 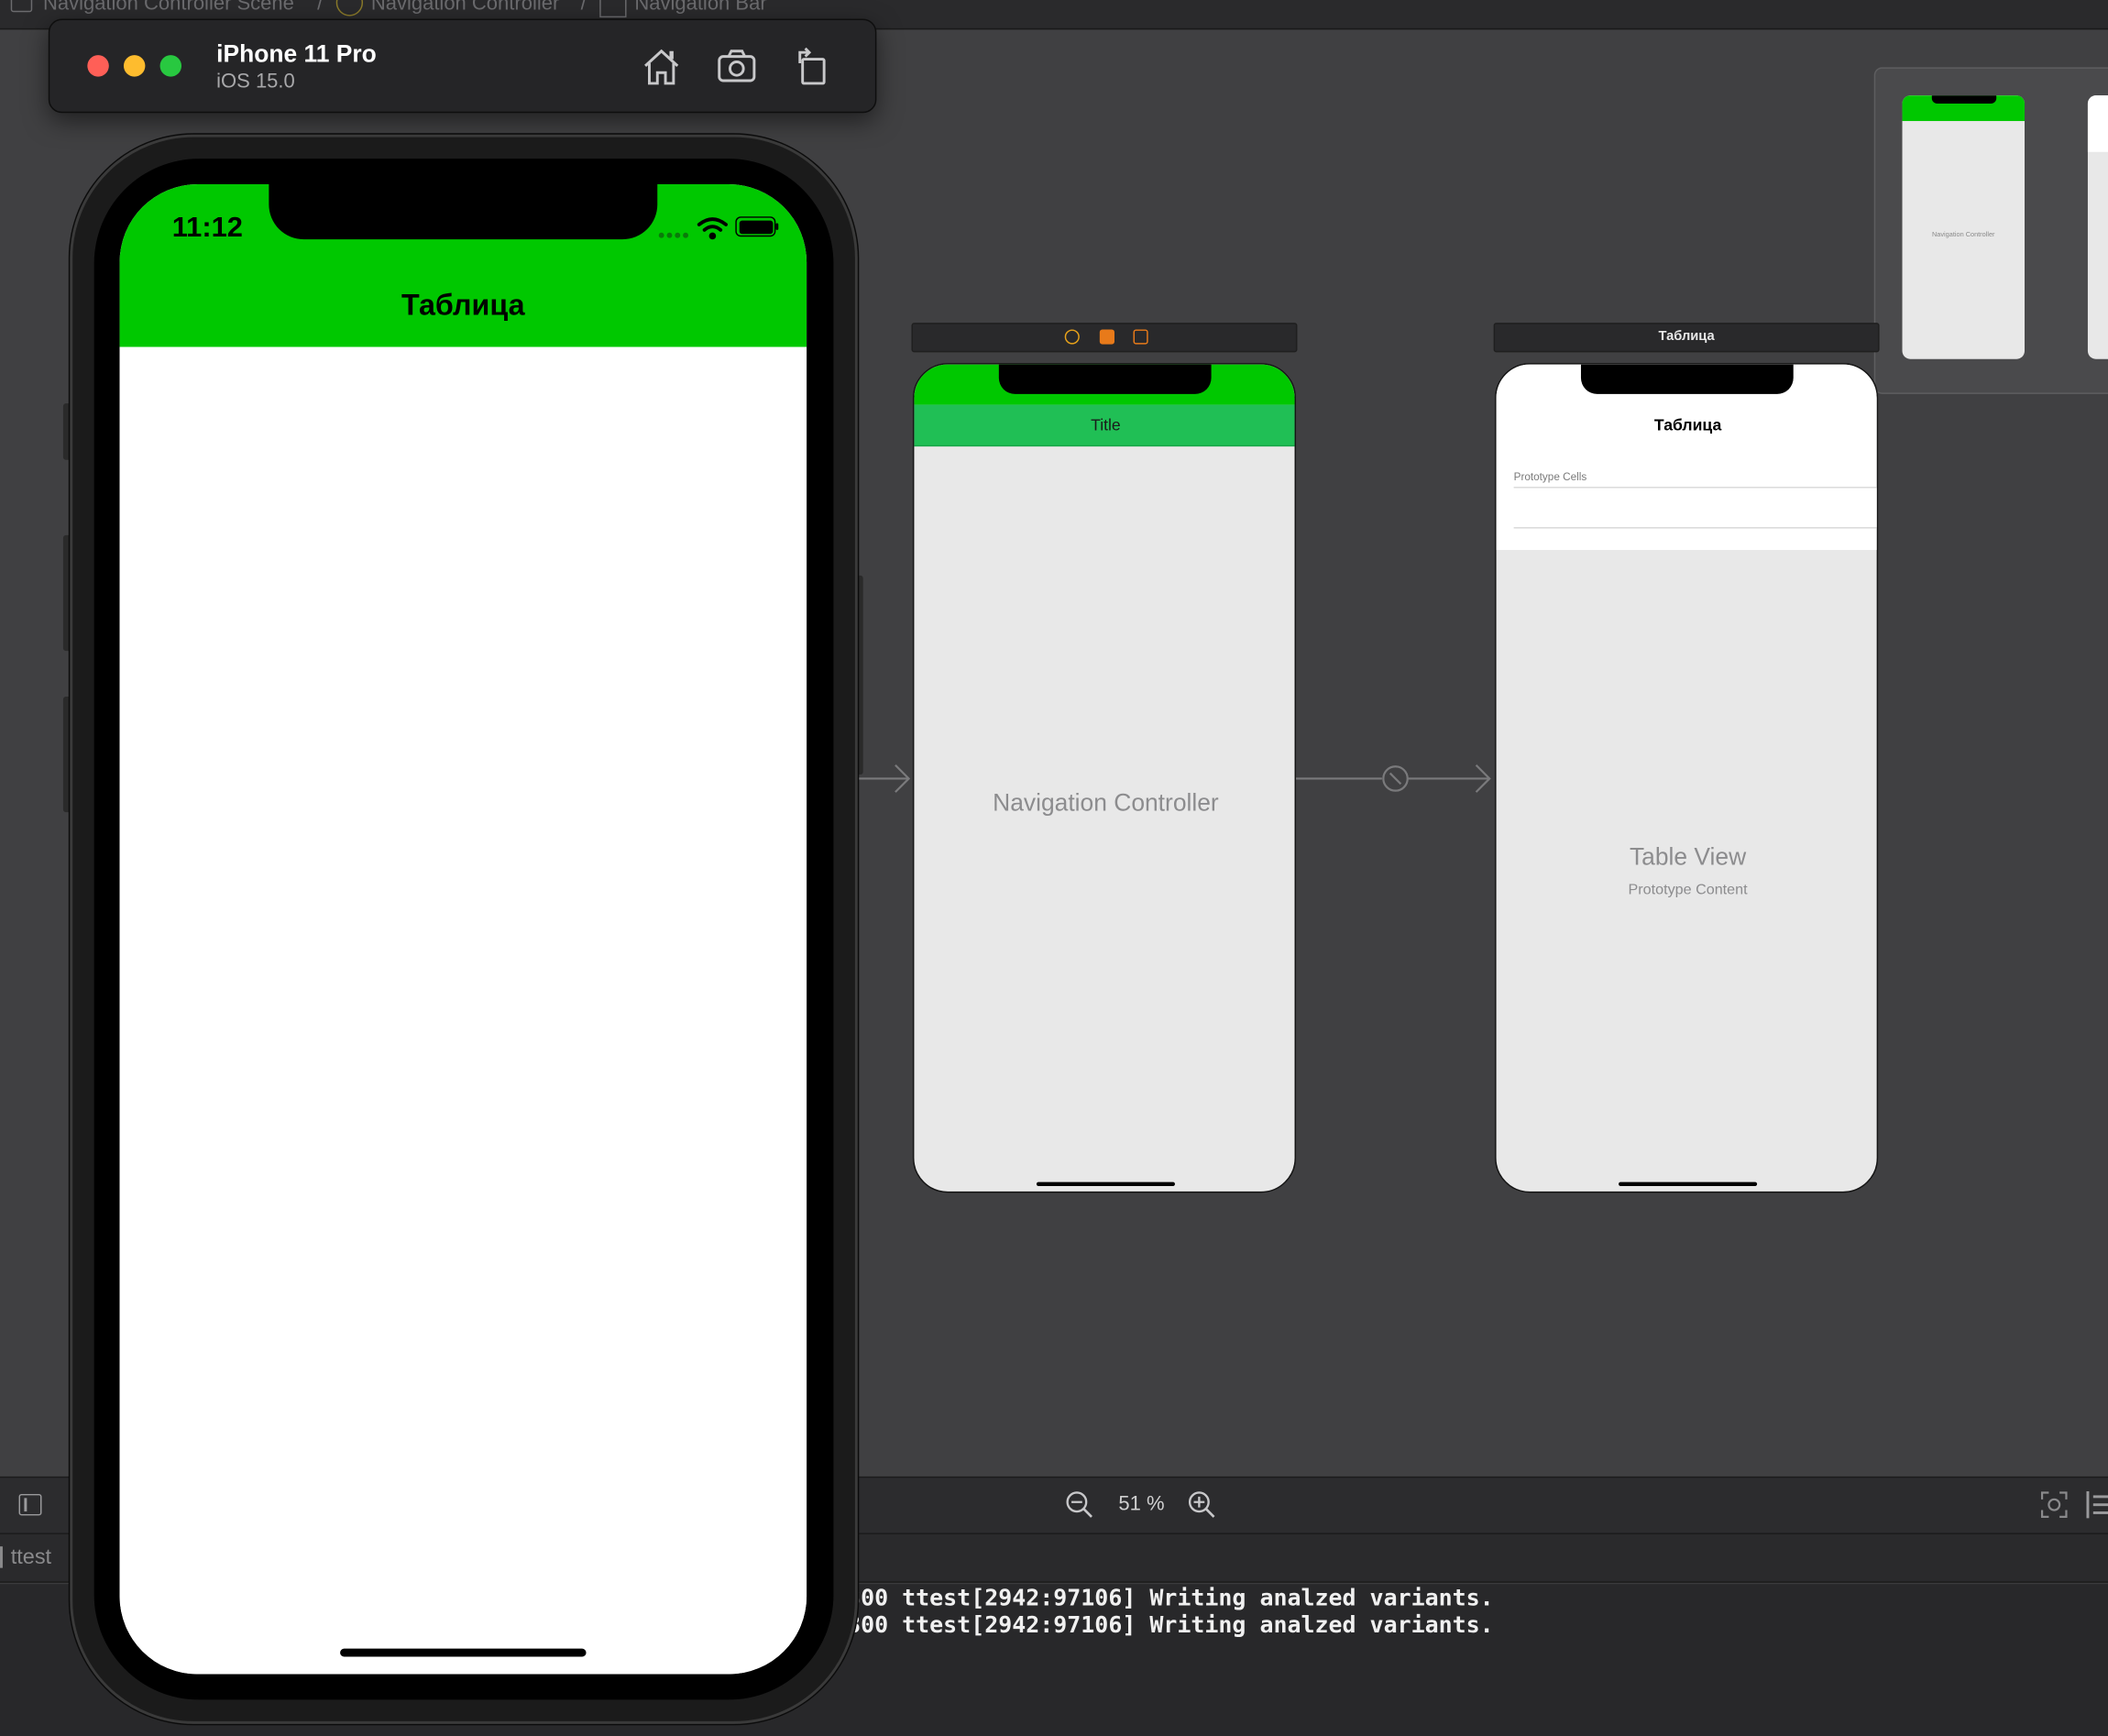 I want to click on scene-dock-table-label: Таблица, so click(x=1686, y=337).